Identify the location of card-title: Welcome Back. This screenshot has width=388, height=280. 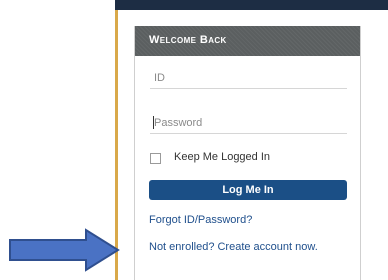
(188, 40).